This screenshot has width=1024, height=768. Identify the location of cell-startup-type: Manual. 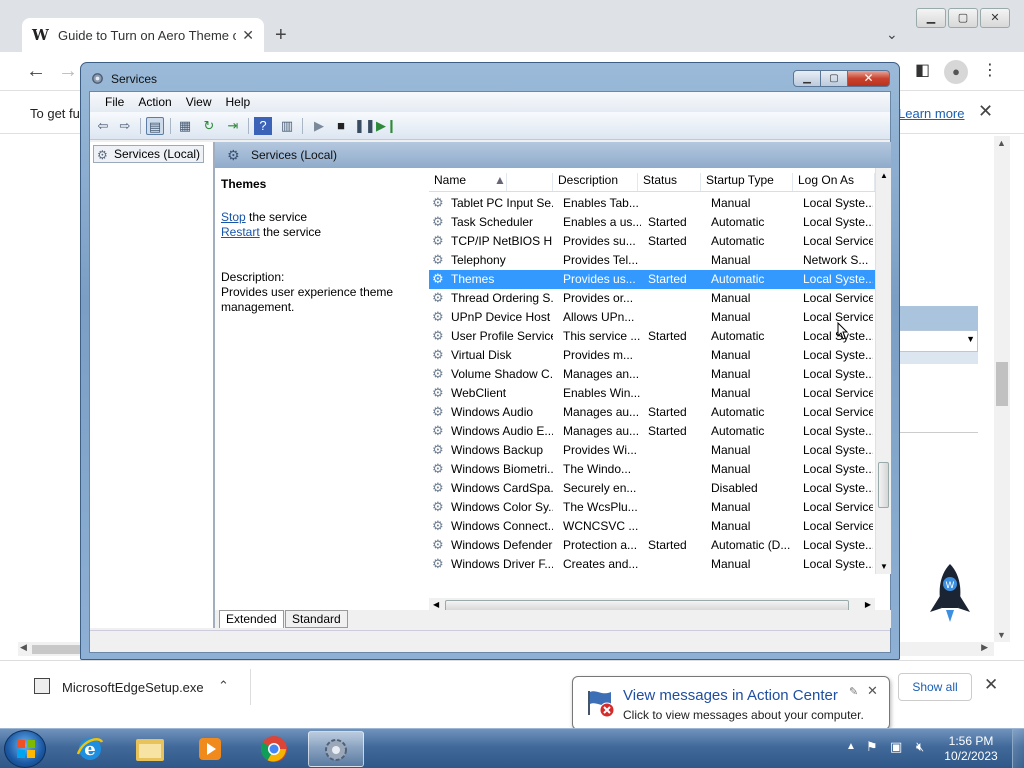
(731, 393).